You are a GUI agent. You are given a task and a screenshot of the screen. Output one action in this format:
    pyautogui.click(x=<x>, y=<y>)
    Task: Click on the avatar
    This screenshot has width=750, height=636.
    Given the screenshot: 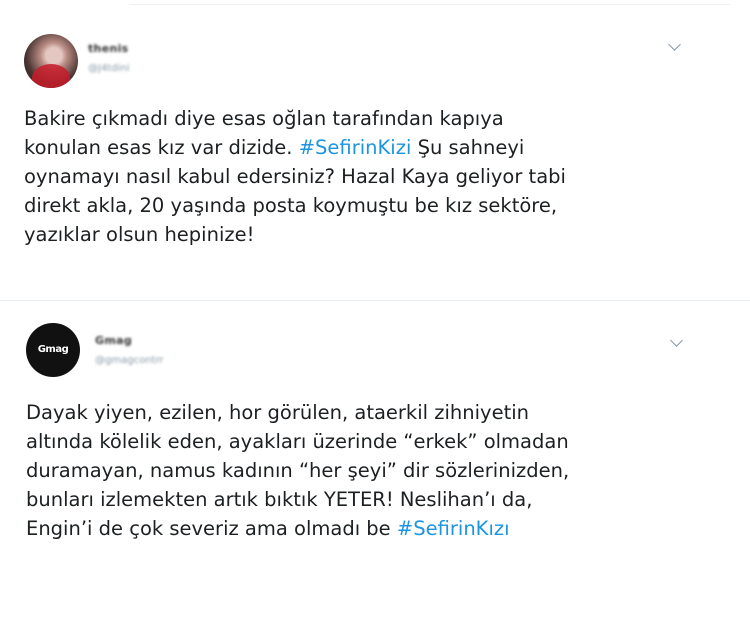 What is the action you would take?
    pyautogui.click(x=51, y=61)
    